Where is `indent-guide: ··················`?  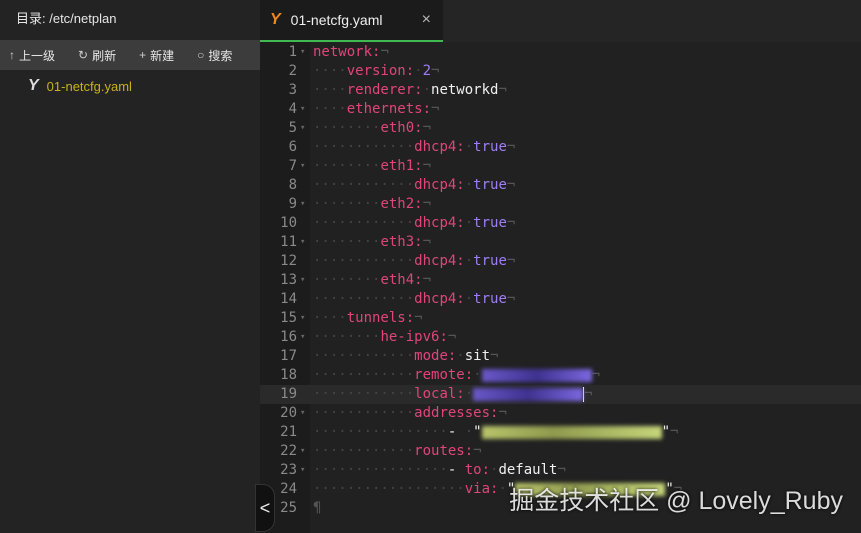 indent-guide: ·················· is located at coordinates (389, 489).